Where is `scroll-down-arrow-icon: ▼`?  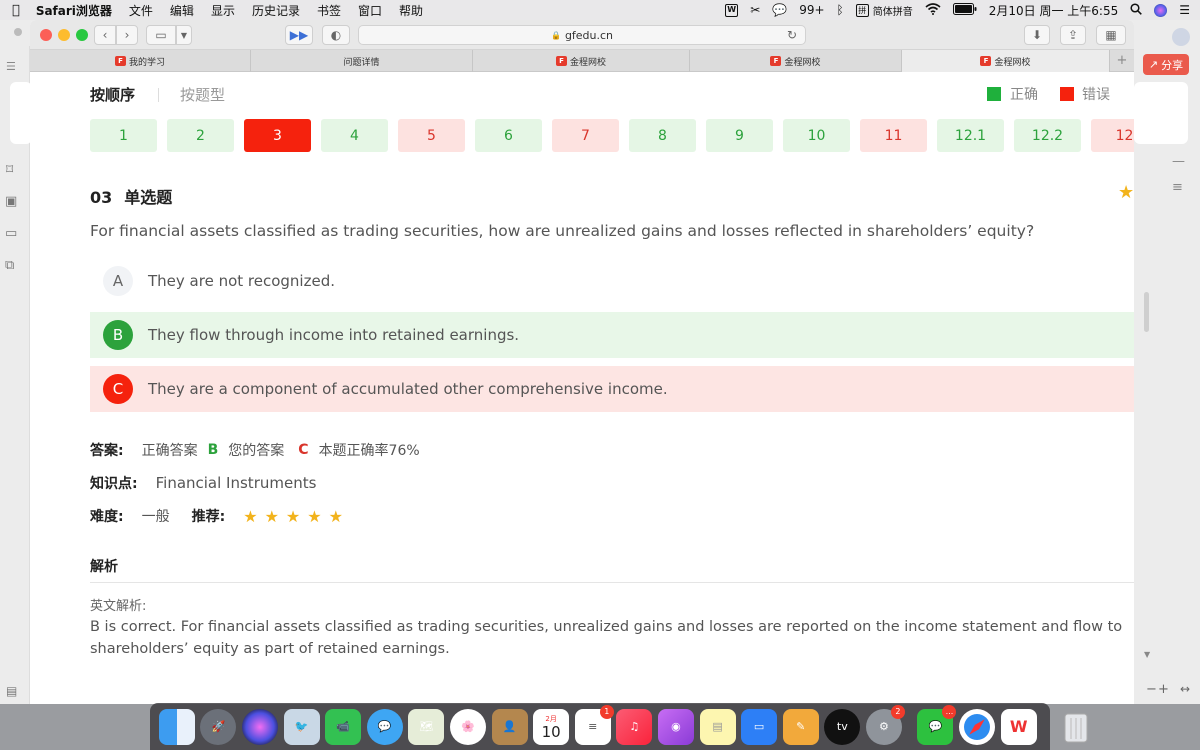 scroll-down-arrow-icon: ▼ is located at coordinates (1147, 654).